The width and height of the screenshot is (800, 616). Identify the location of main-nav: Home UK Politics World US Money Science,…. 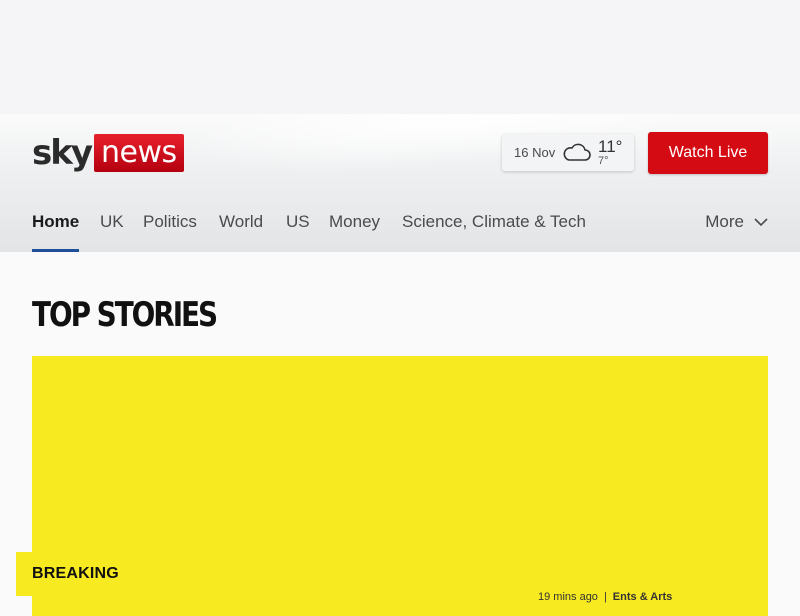
(400, 231).